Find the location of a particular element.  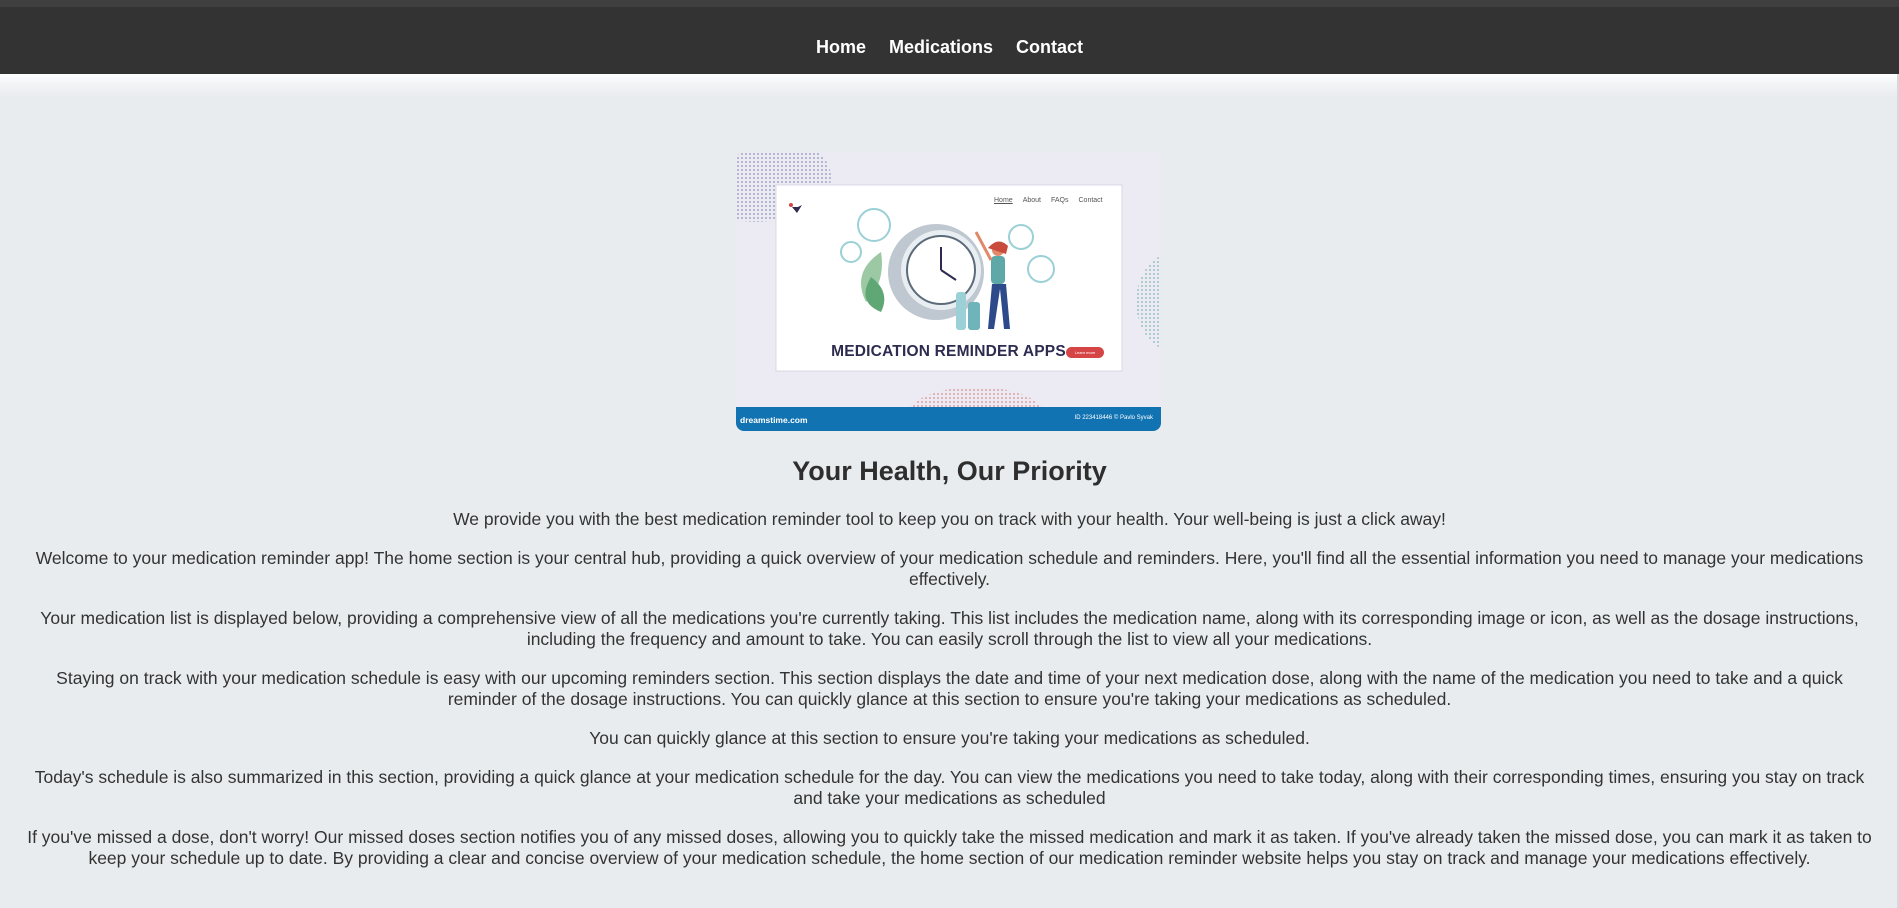

hero-mini-nav-about: About is located at coordinates (1031, 200).